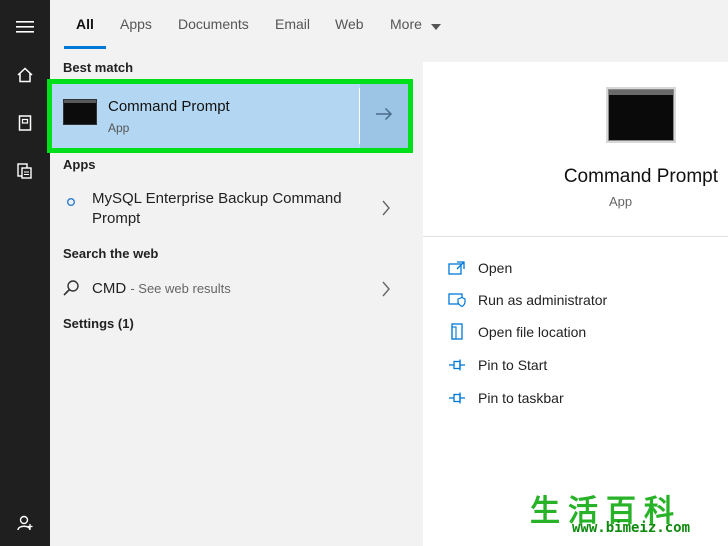  Describe the element at coordinates (389, 25) in the screenshot. I see `filter-tabs: All Apps Documents Email Web More` at that location.